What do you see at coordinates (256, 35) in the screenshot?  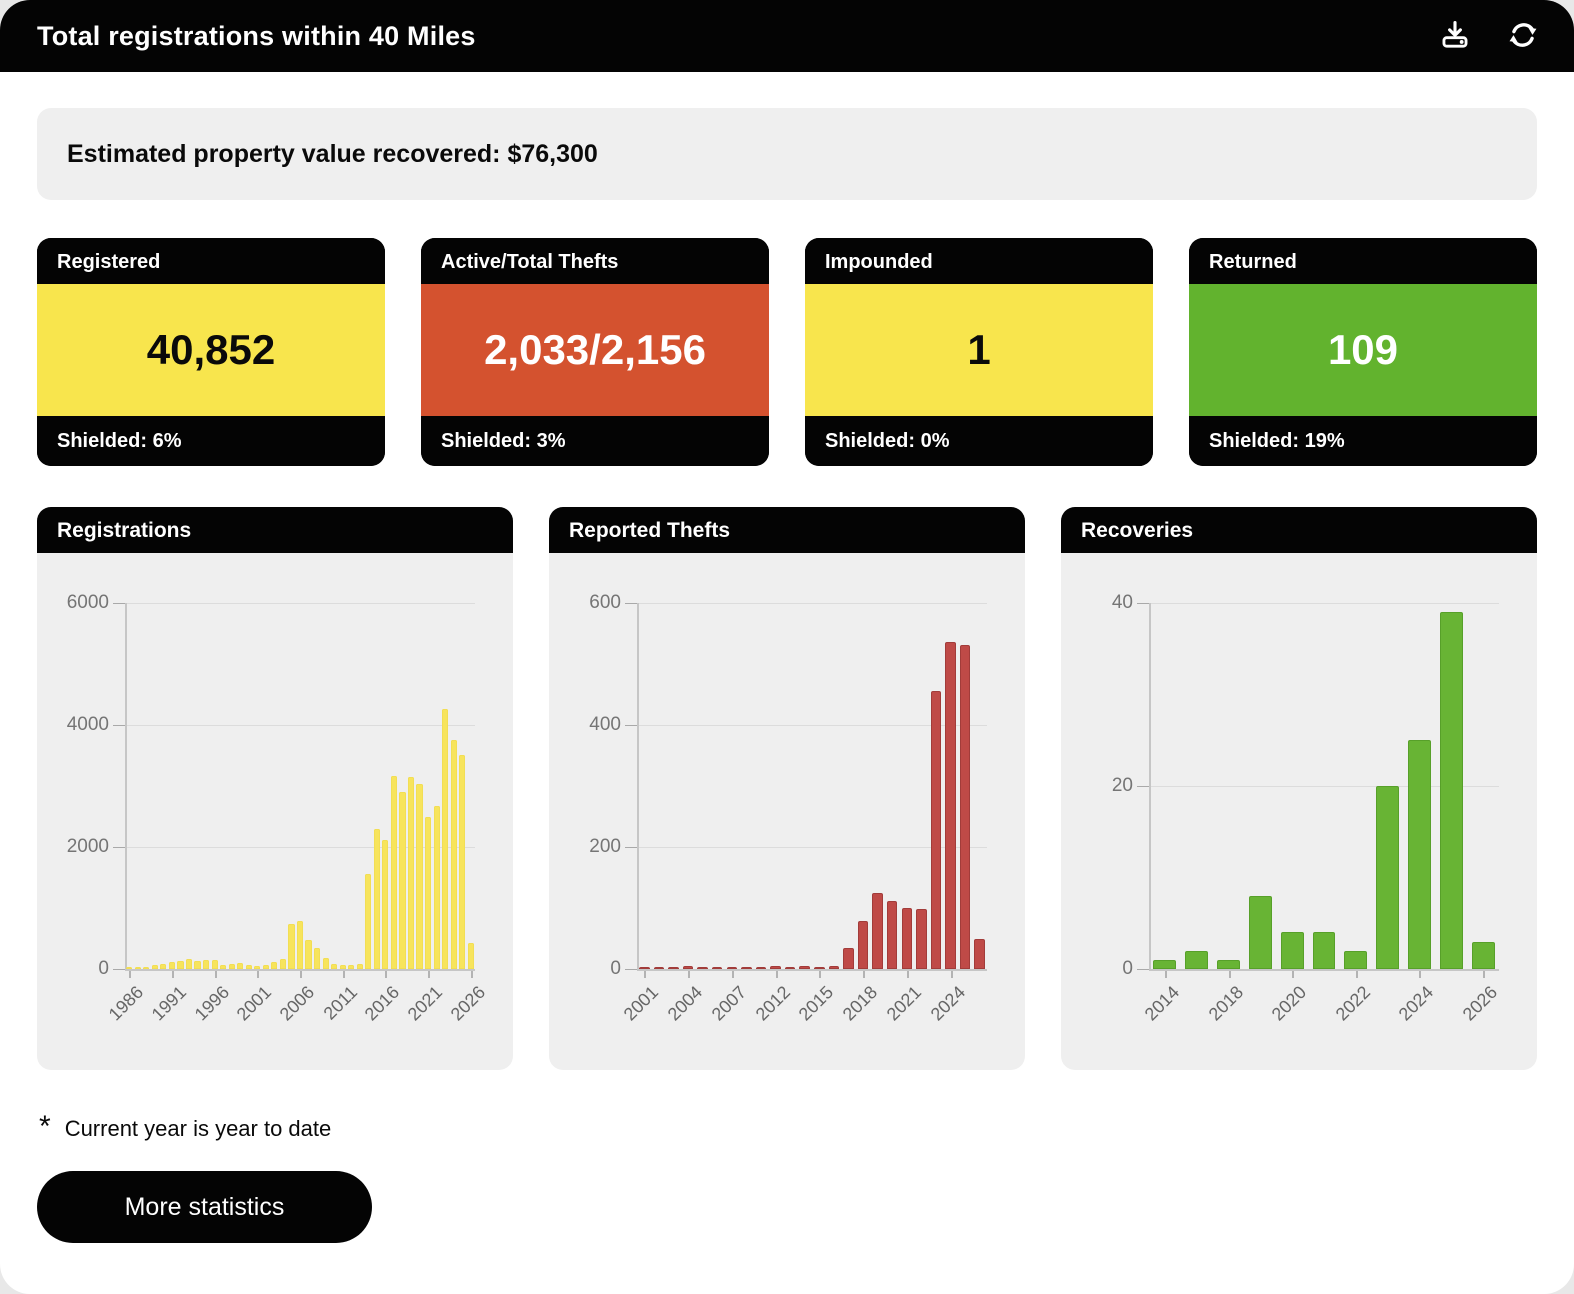 I see `widget-title: Total registrations within 40 Miles` at bounding box center [256, 35].